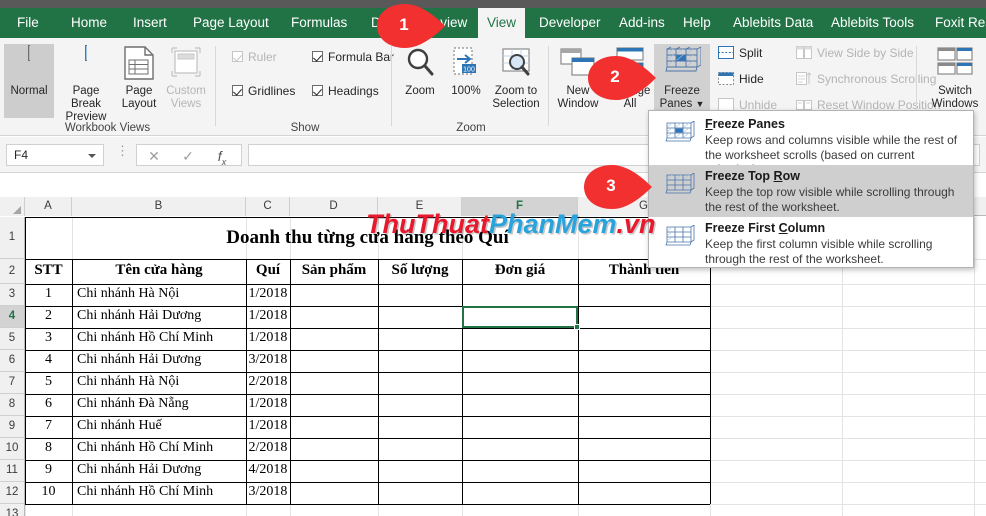  What do you see at coordinates (159, 295) in the screenshot?
I see `cell-r3-c1: Chi nhánh Hà Nội` at bounding box center [159, 295].